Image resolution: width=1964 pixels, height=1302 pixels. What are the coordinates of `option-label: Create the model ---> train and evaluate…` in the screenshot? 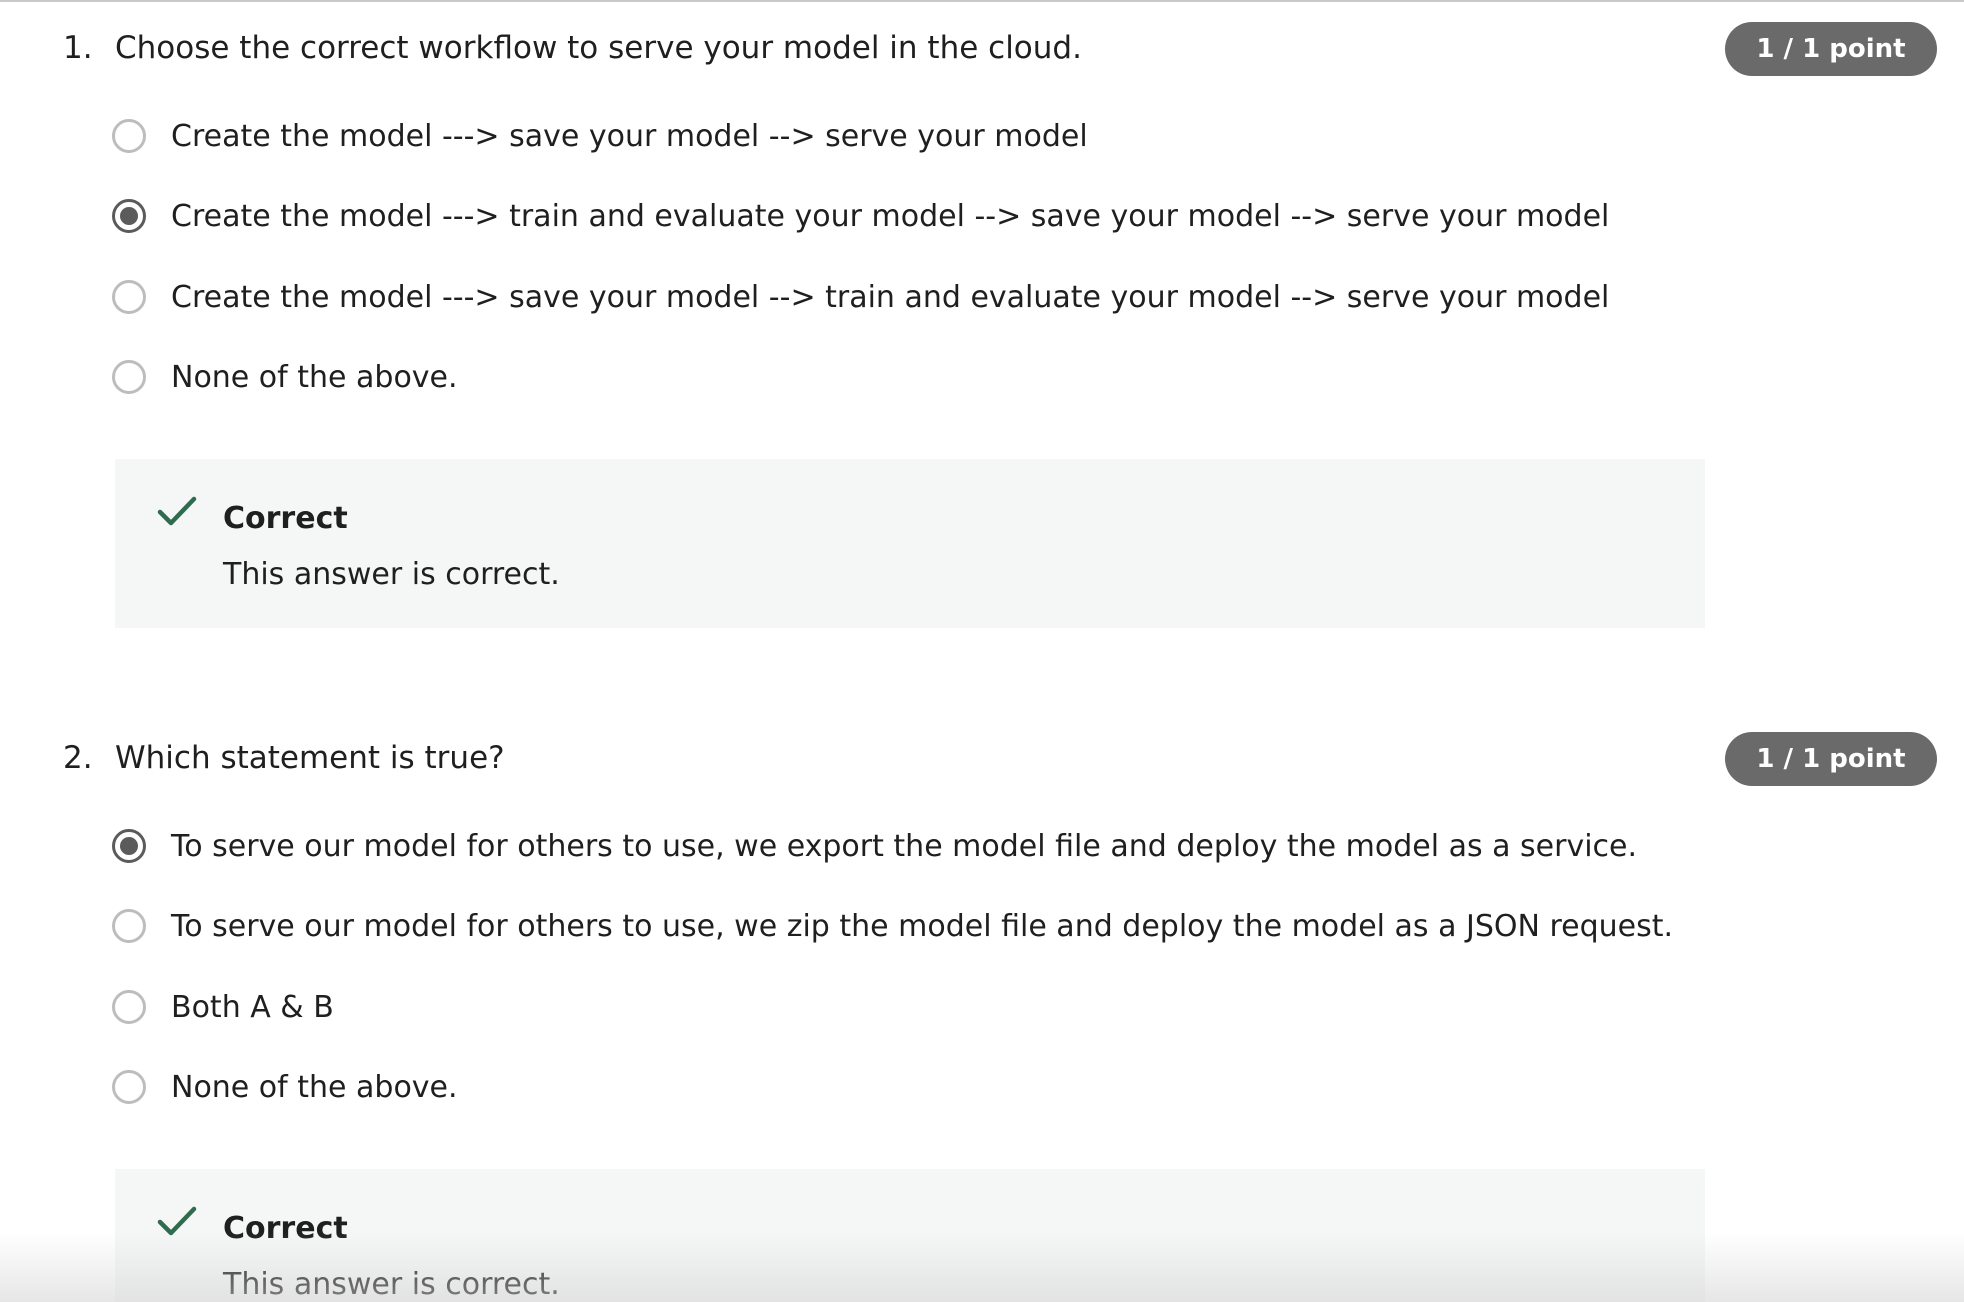 It's located at (890, 216).